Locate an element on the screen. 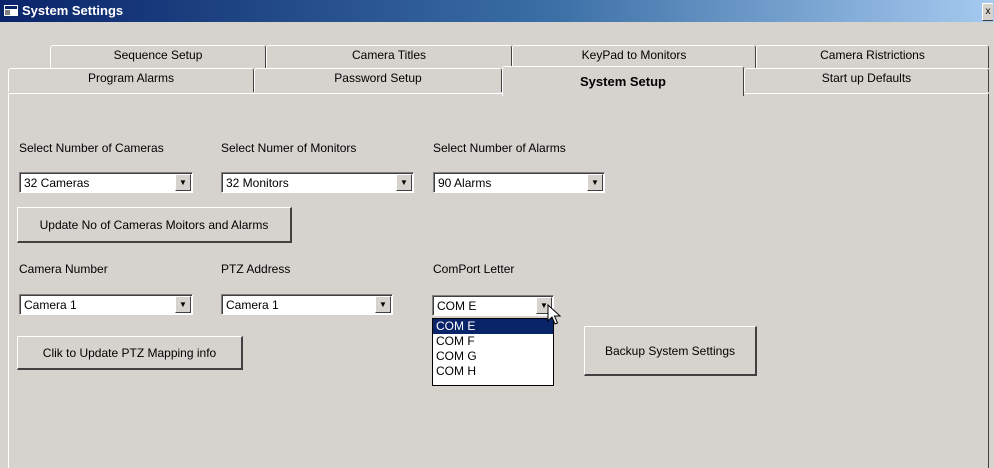  tab-camera-restrictions: Camera Ristrictions is located at coordinates (872, 56).